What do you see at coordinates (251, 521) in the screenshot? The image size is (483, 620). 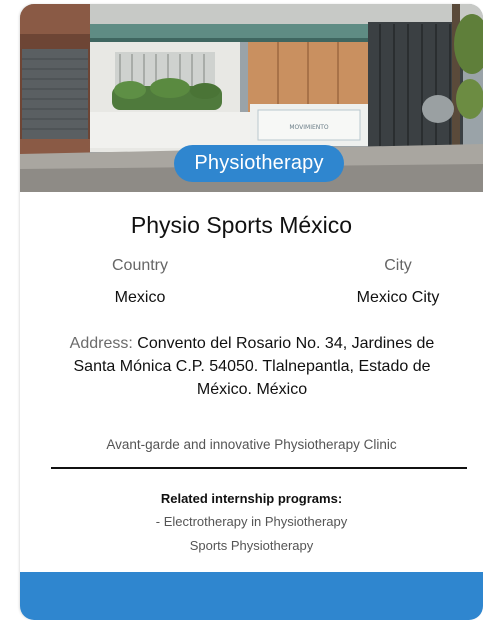 I see `program-item: - Electrotherapy in Physiotherapy` at bounding box center [251, 521].